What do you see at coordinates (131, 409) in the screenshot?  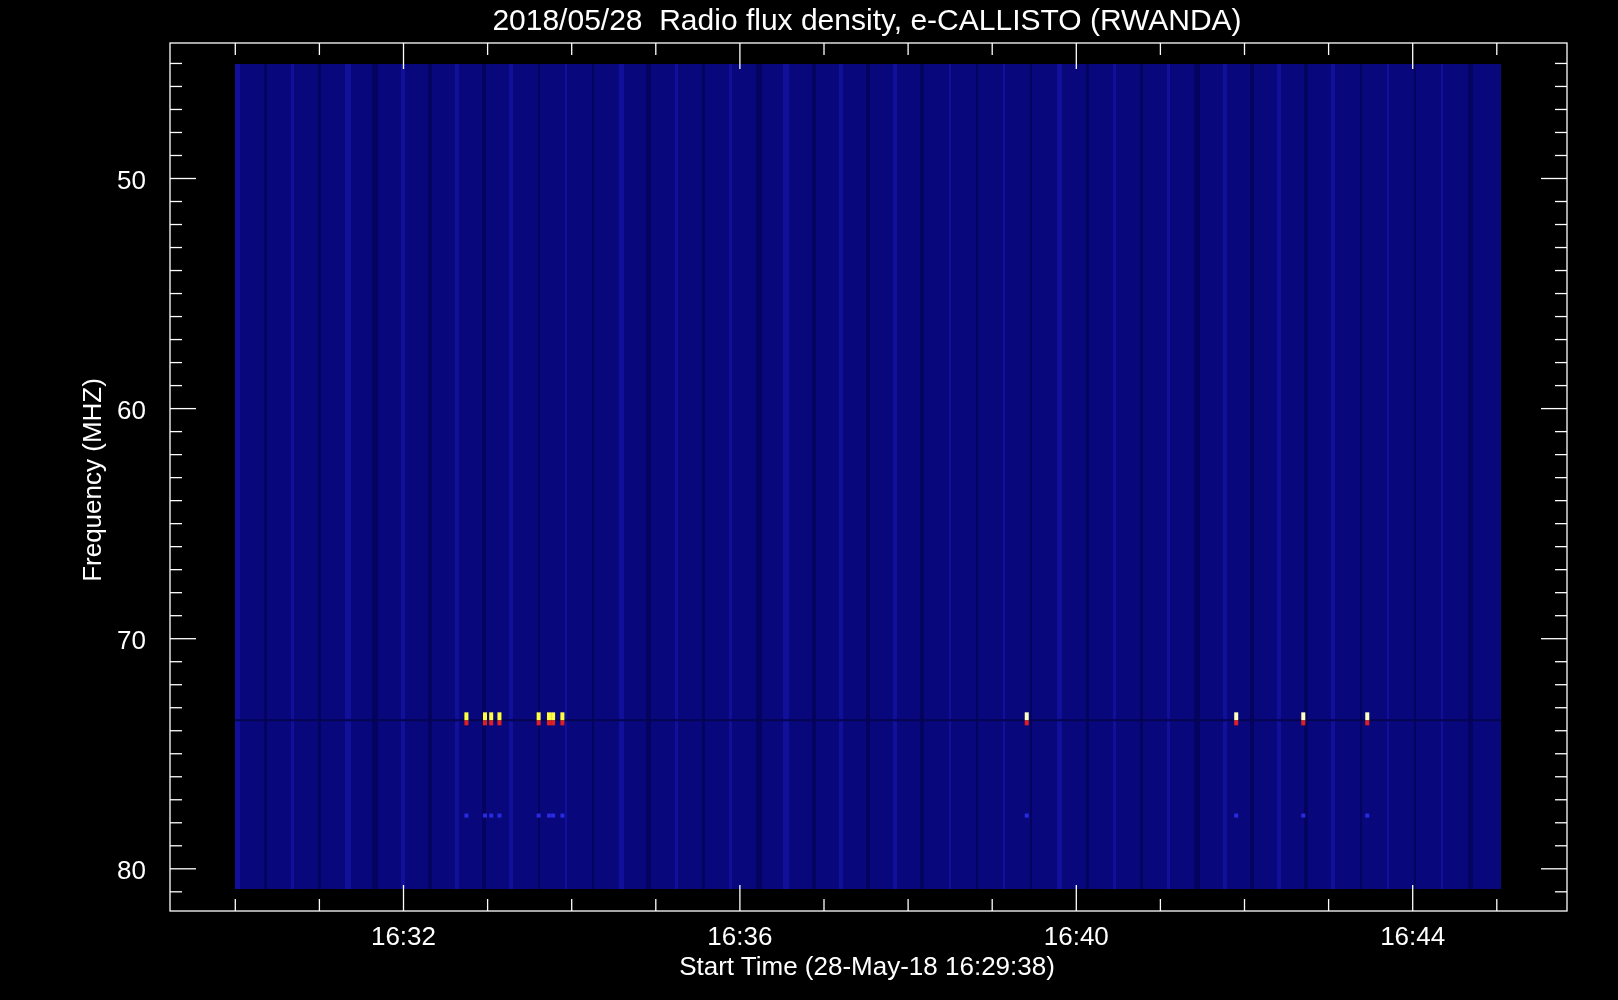 I see `y-tick-label: 60` at bounding box center [131, 409].